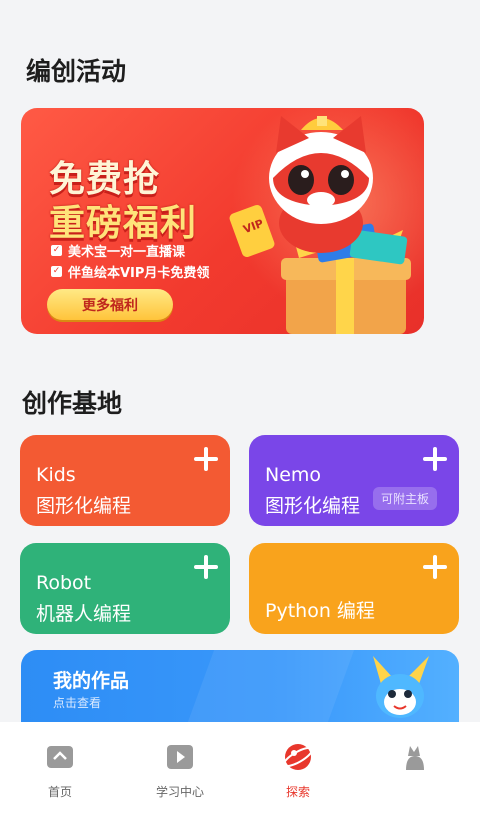 The width and height of the screenshot is (480, 822). I want to click on card-title: Kids, so click(56, 475).